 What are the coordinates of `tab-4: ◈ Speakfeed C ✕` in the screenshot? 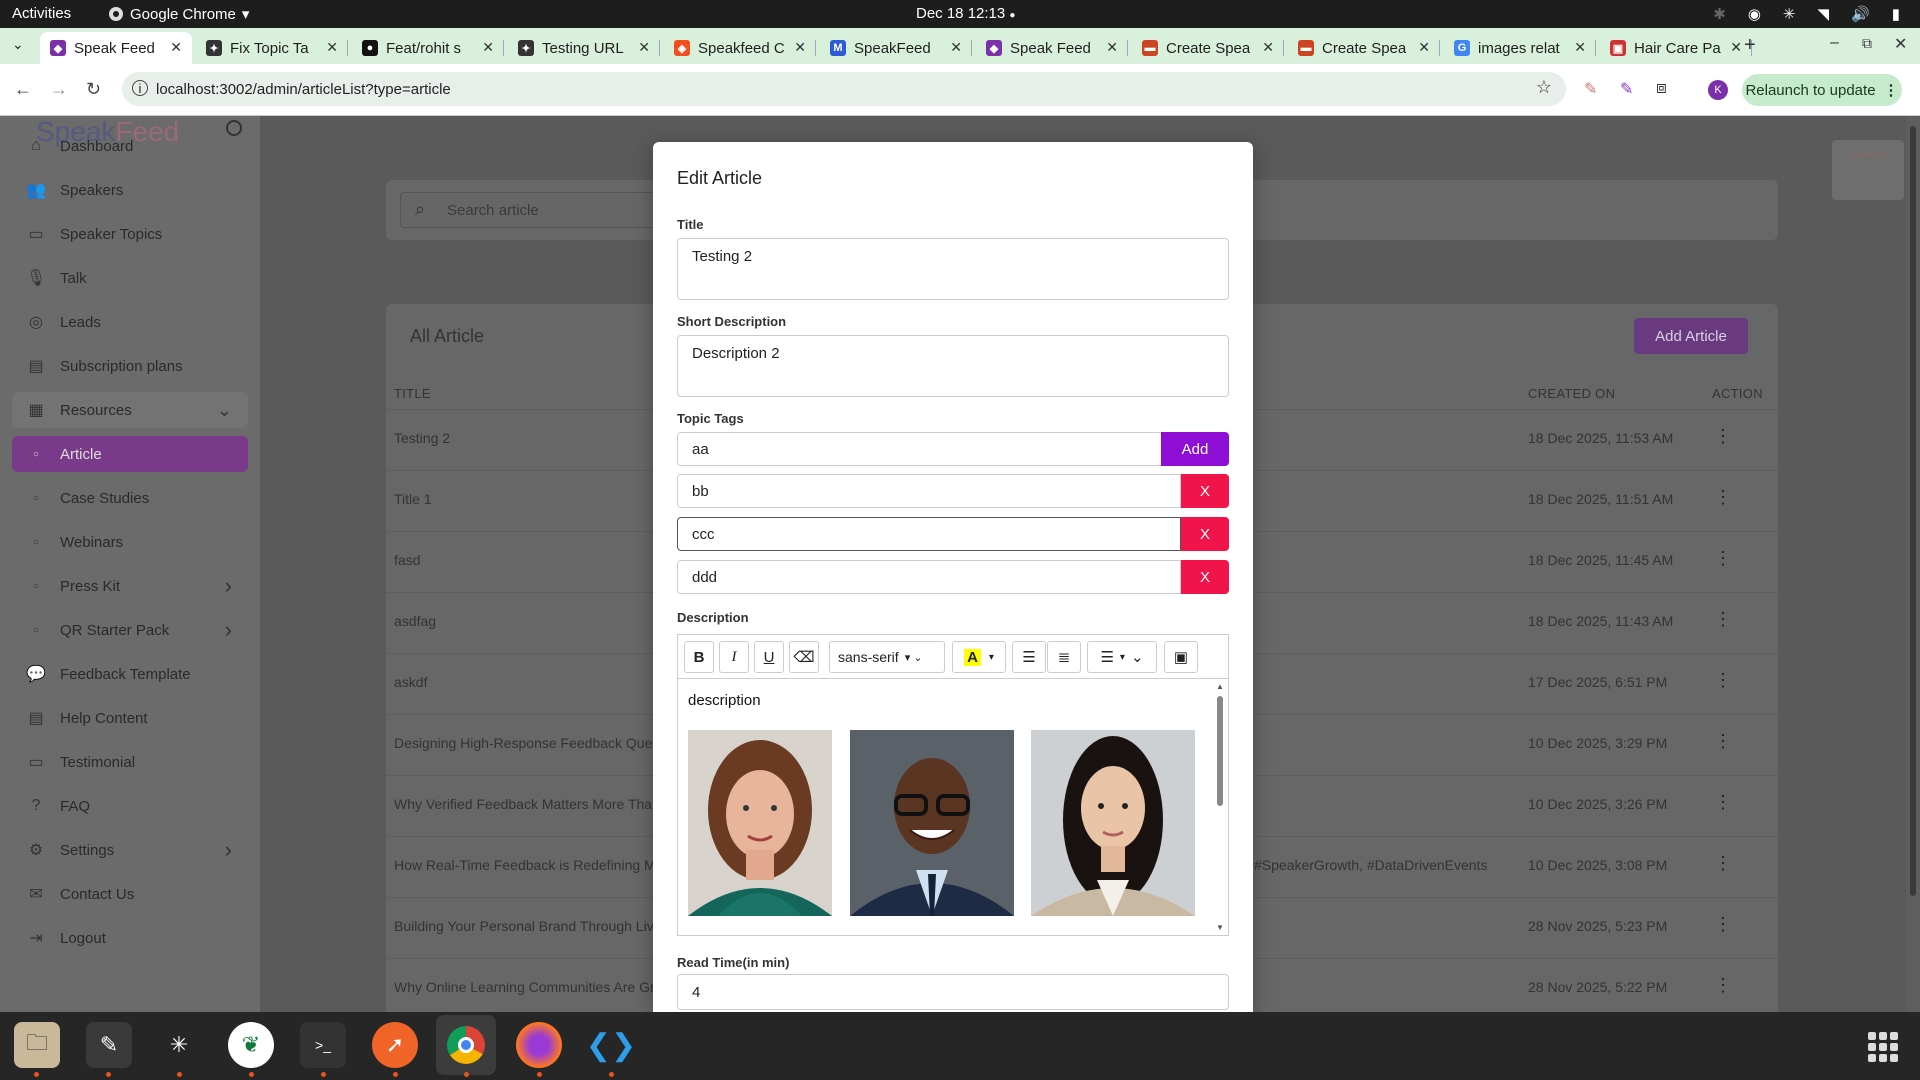 It's located at (740, 48).